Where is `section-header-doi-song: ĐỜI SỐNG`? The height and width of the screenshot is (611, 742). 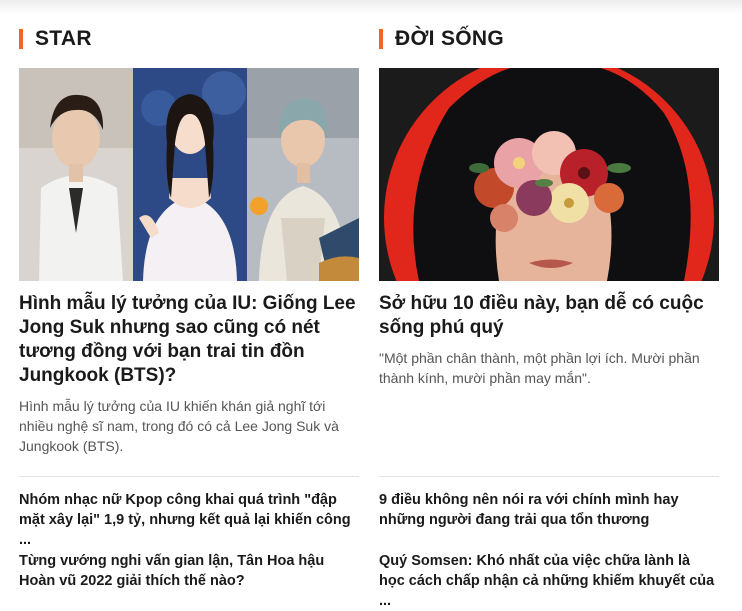 section-header-doi-song: ĐỜI SỐNG is located at coordinates (441, 39).